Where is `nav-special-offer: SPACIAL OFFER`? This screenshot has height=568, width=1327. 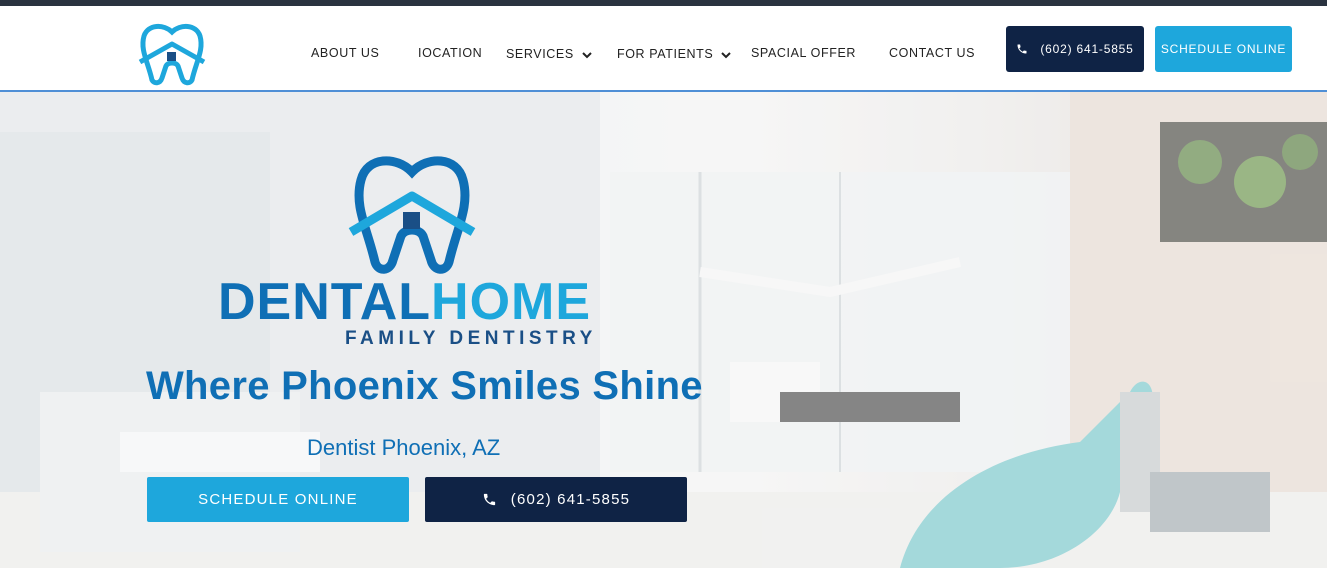
nav-special-offer: SPACIAL OFFER is located at coordinates (803, 53).